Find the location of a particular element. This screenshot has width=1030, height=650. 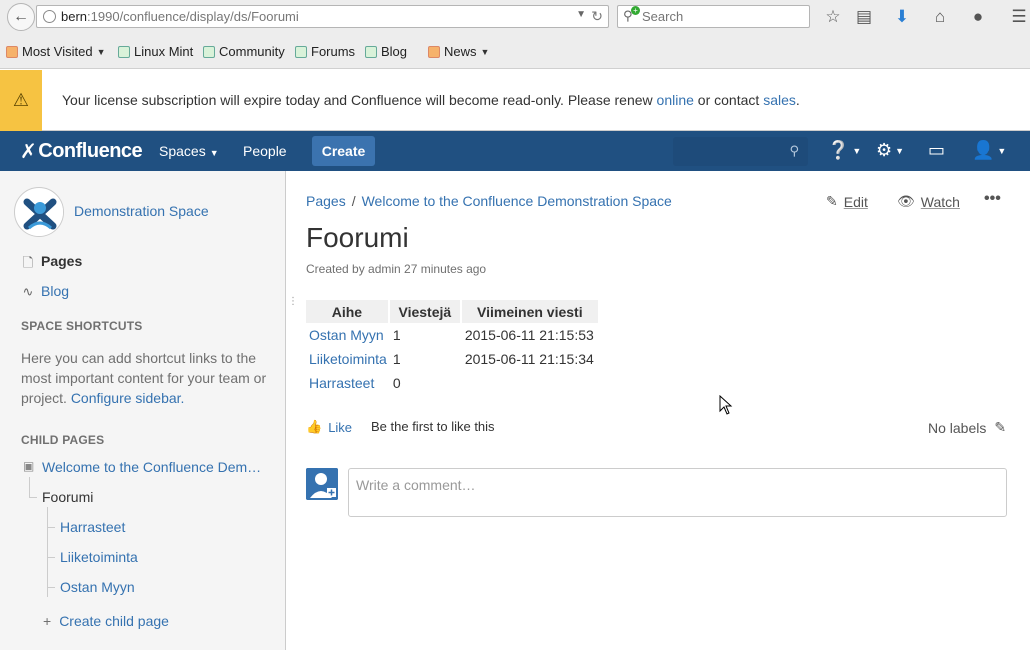

bookmark-label: Community is located at coordinates (252, 51).